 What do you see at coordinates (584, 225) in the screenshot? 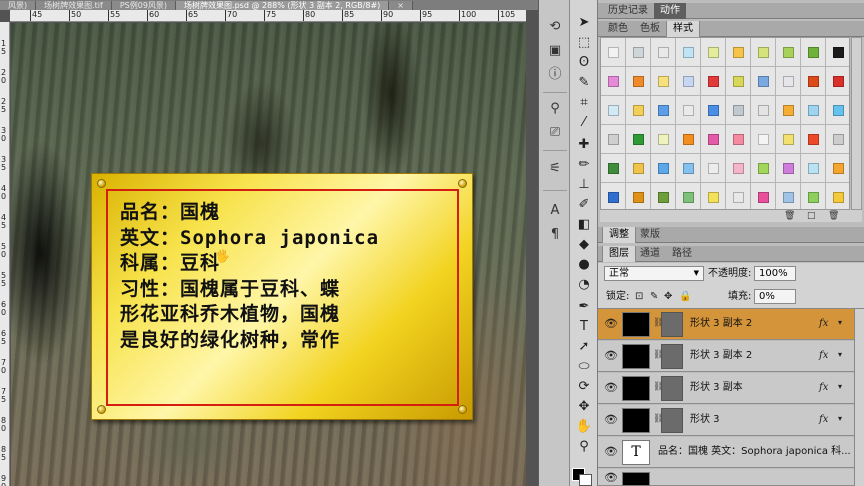
I see `eraser-tool-icon: ◧` at bounding box center [584, 225].